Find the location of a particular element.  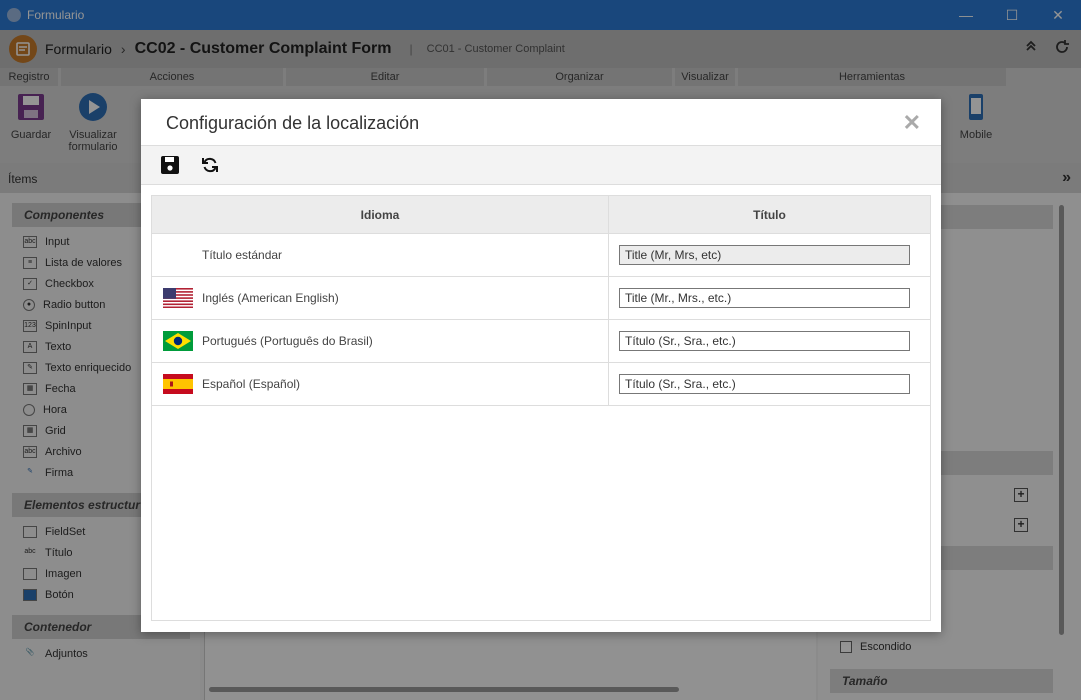

close-icon: ✕ is located at coordinates (912, 123).